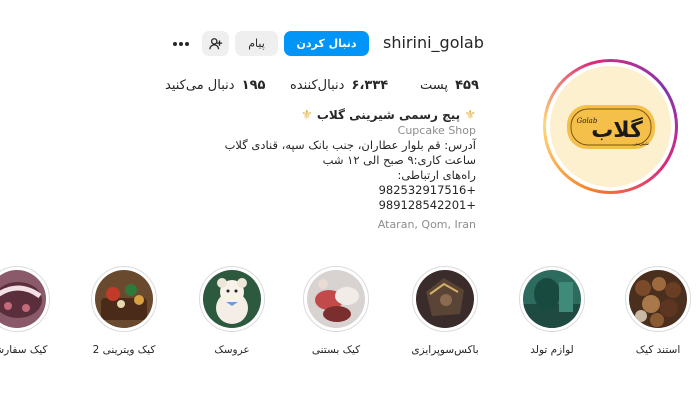 The height and width of the screenshot is (400, 700). What do you see at coordinates (388, 115) in the screenshot?
I see `bio-name: پیج رسمی شیرینی گلاب` at bounding box center [388, 115].